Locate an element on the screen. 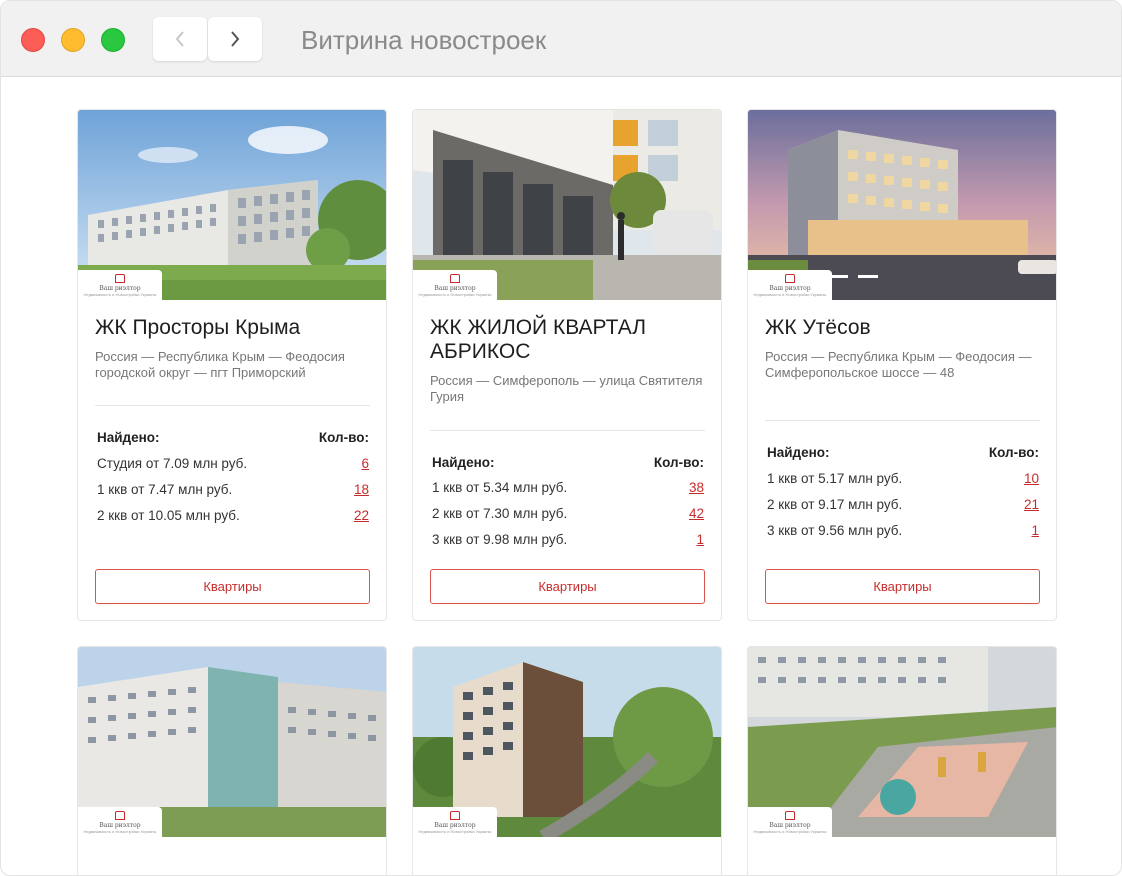 The image size is (1122, 876). forward-button is located at coordinates (235, 39).